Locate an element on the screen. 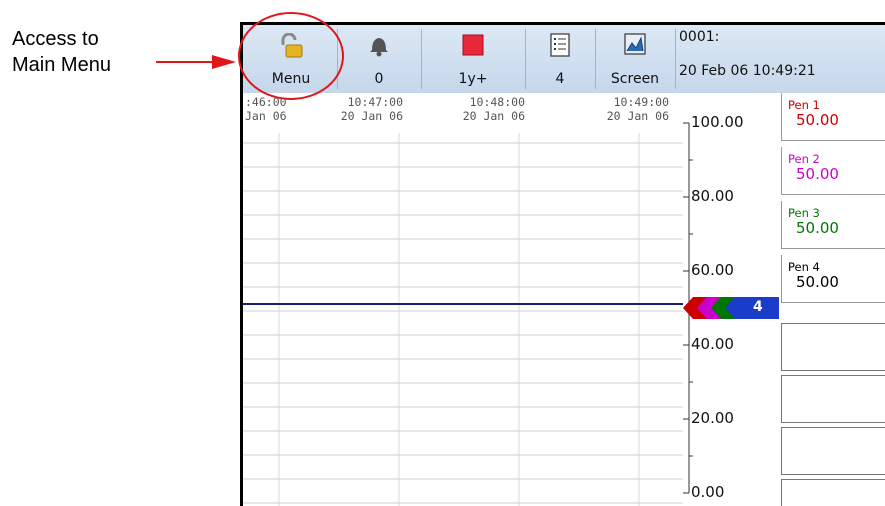  scale-label: 20.00 is located at coordinates (712, 418).